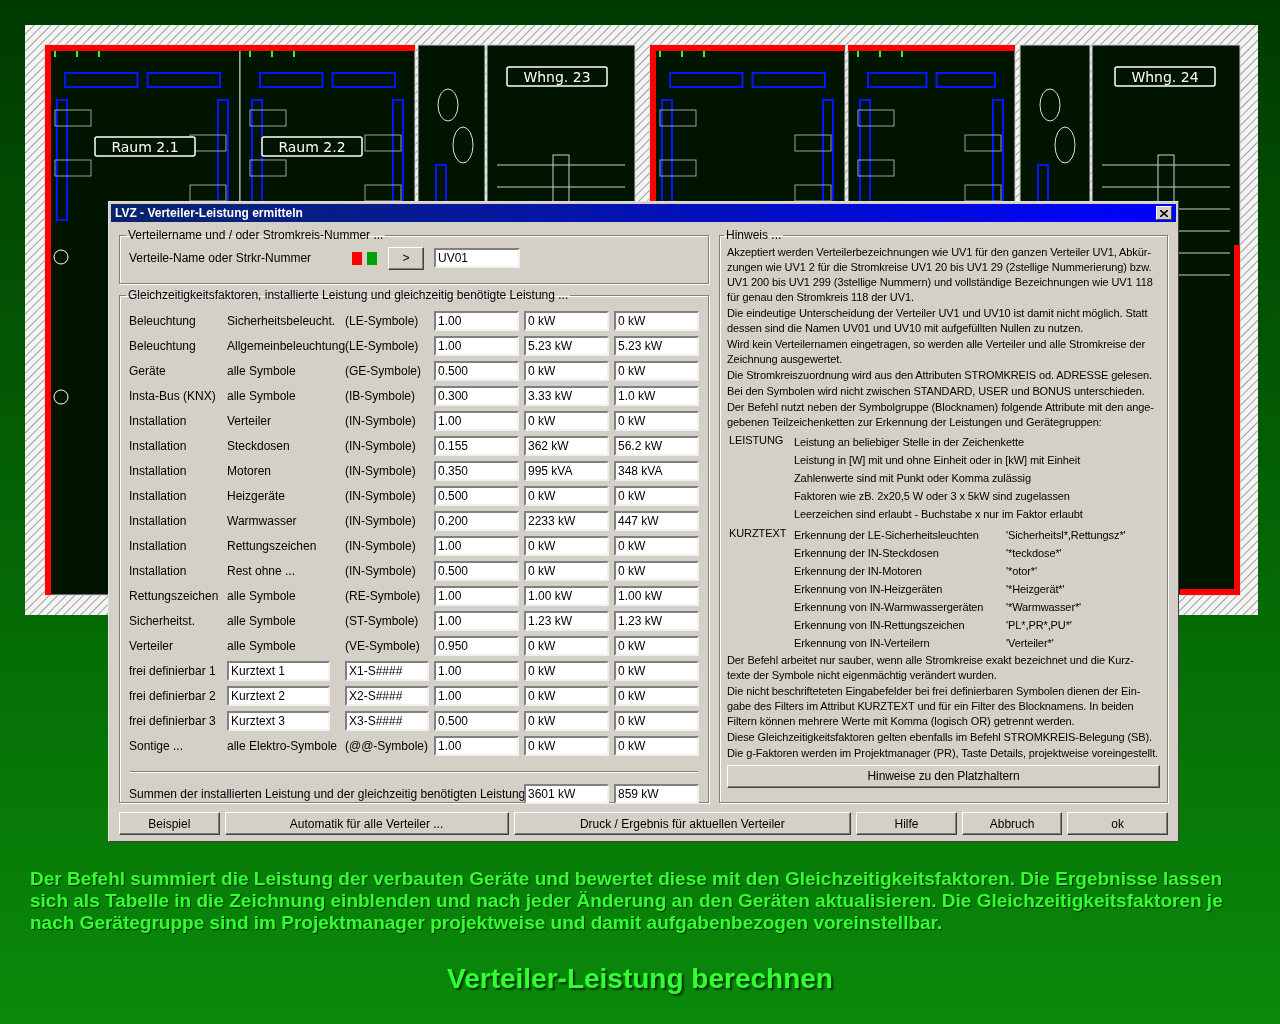 The image size is (1280, 1024). Describe the element at coordinates (566, 395) in the screenshot. I see `installed-power-field: 3.33 kW` at that location.